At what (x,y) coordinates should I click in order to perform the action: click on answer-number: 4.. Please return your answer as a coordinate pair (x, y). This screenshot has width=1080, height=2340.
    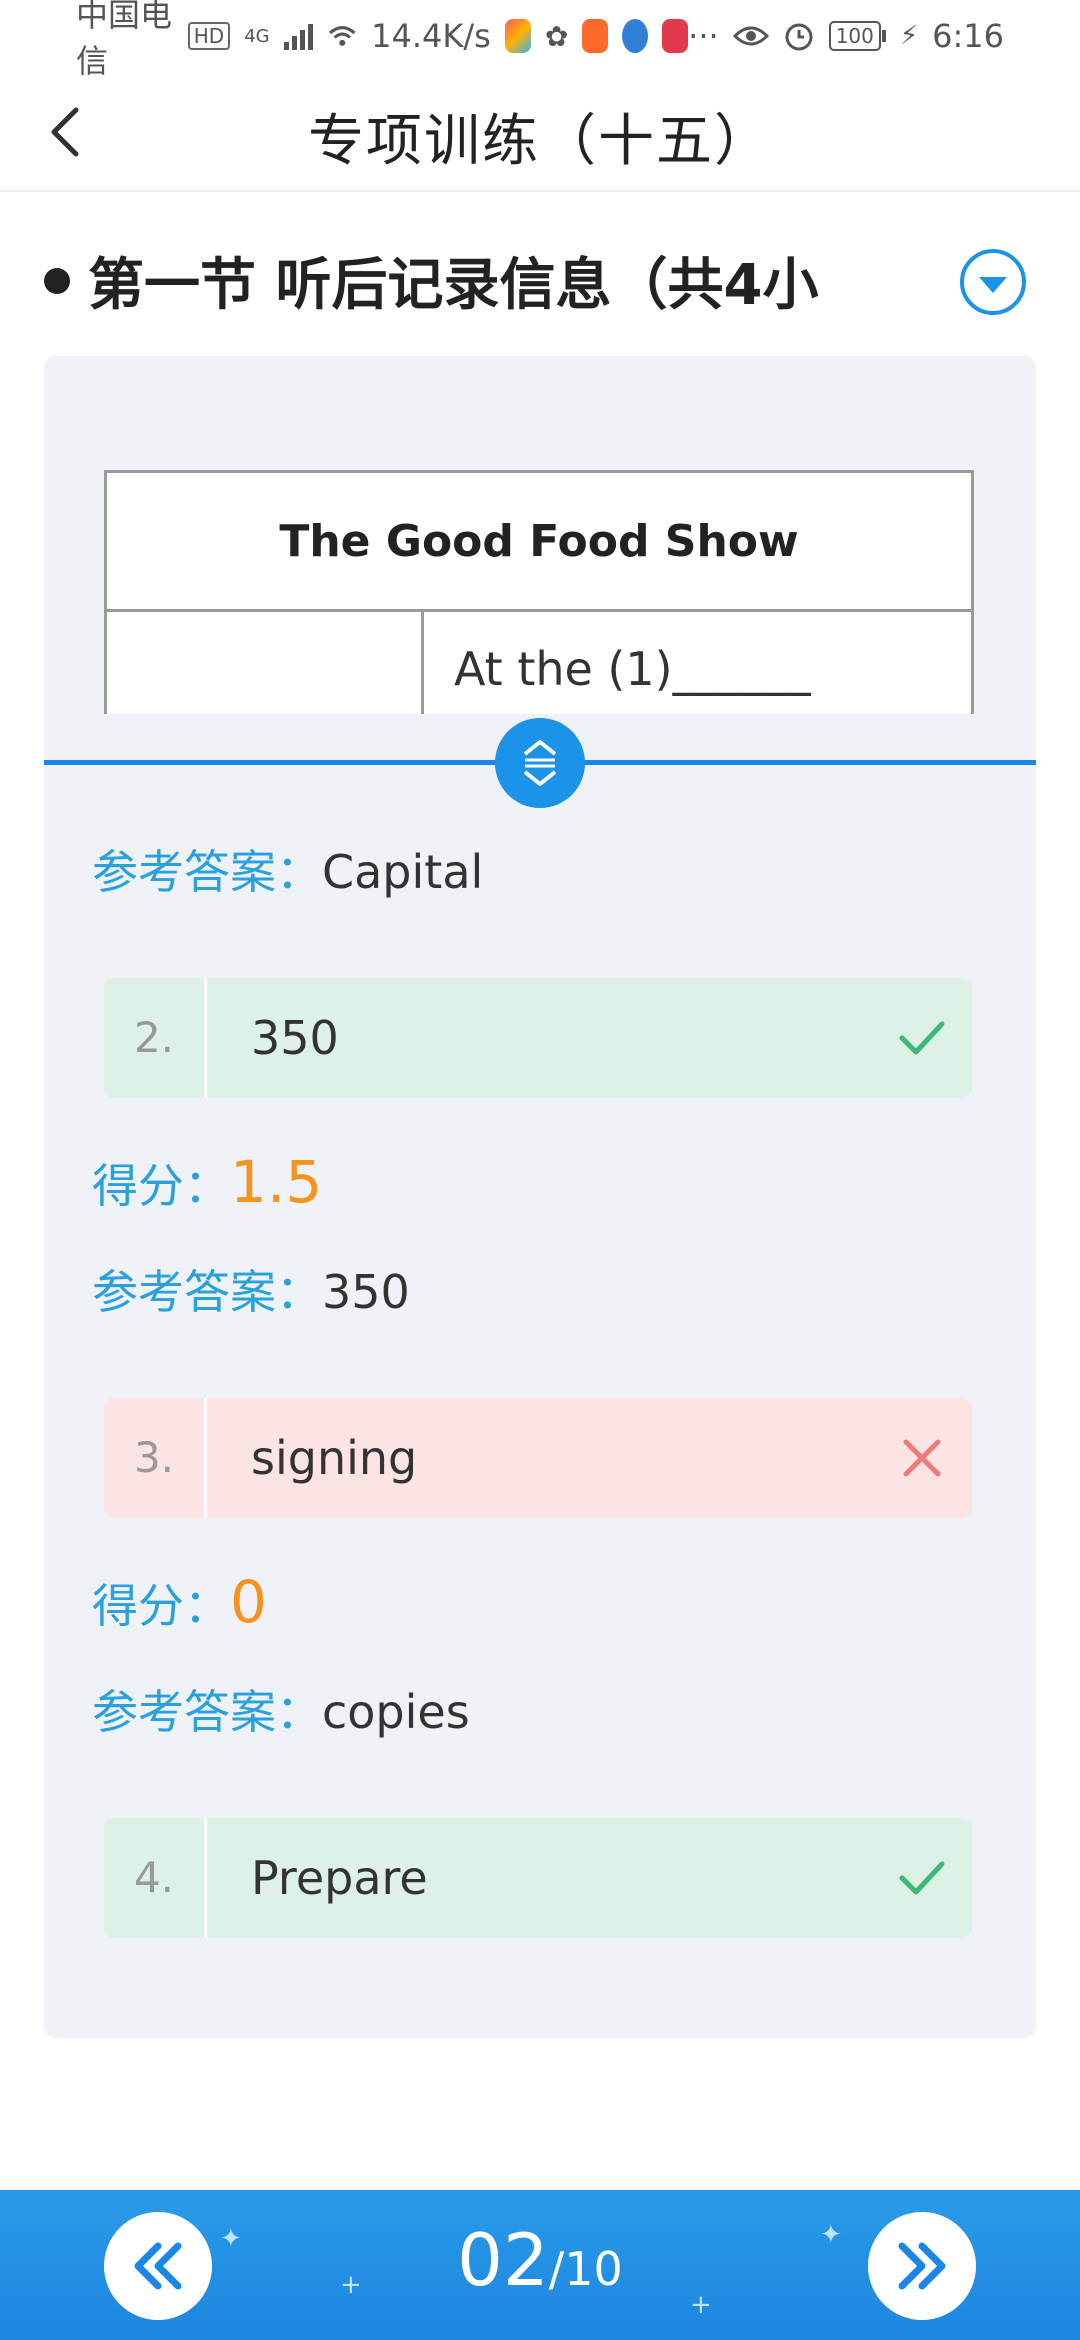
    Looking at the image, I should click on (155, 1878).